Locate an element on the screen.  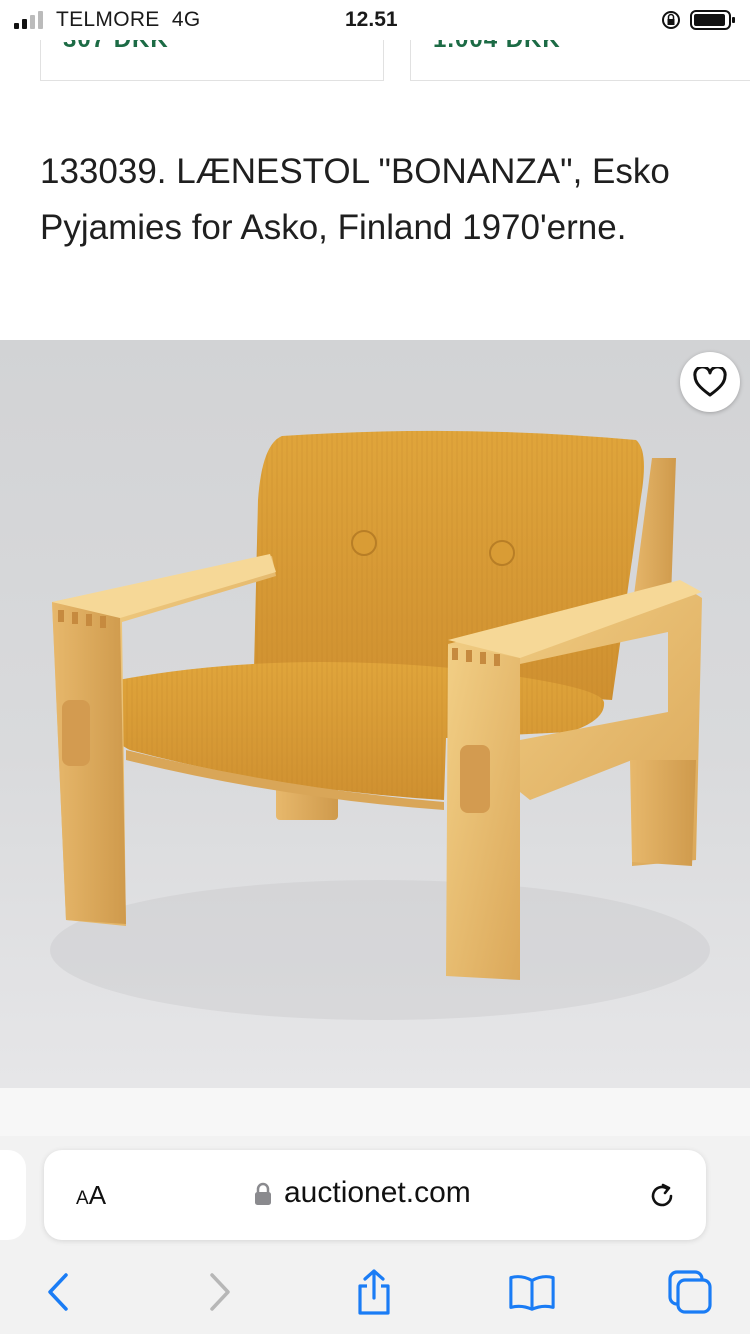
tabs-icon is located at coordinates (690, 1292).